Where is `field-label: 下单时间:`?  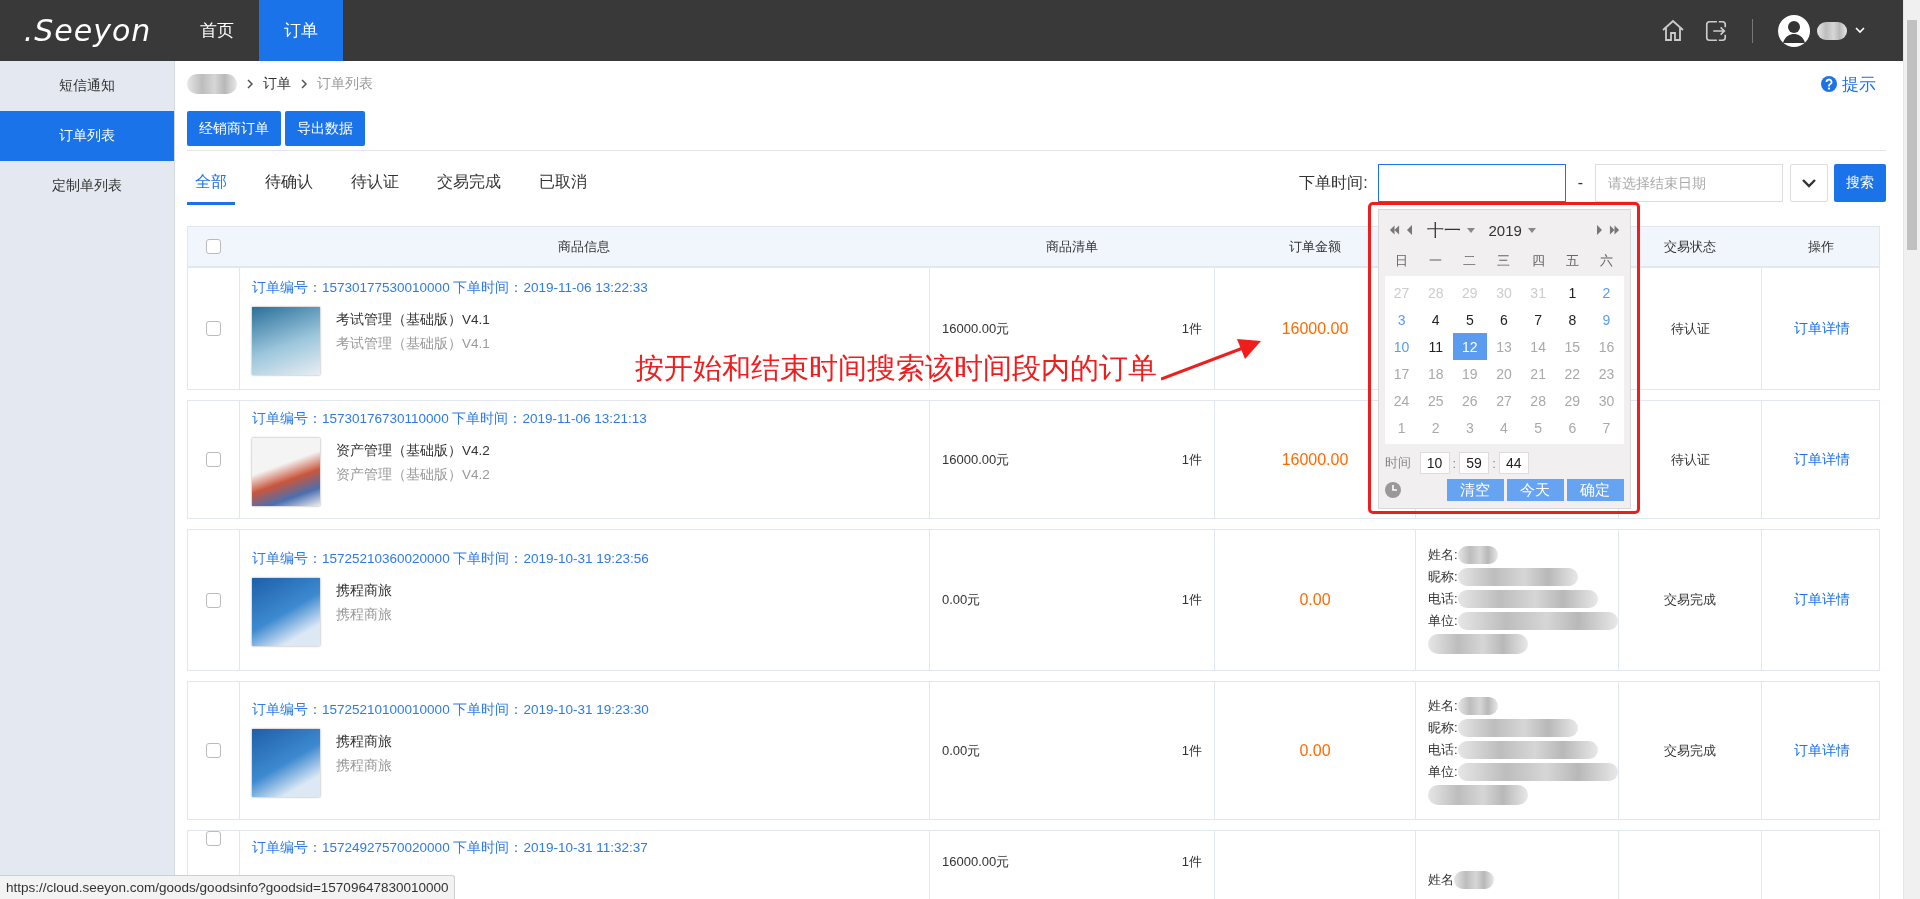 field-label: 下单时间: is located at coordinates (1333, 182).